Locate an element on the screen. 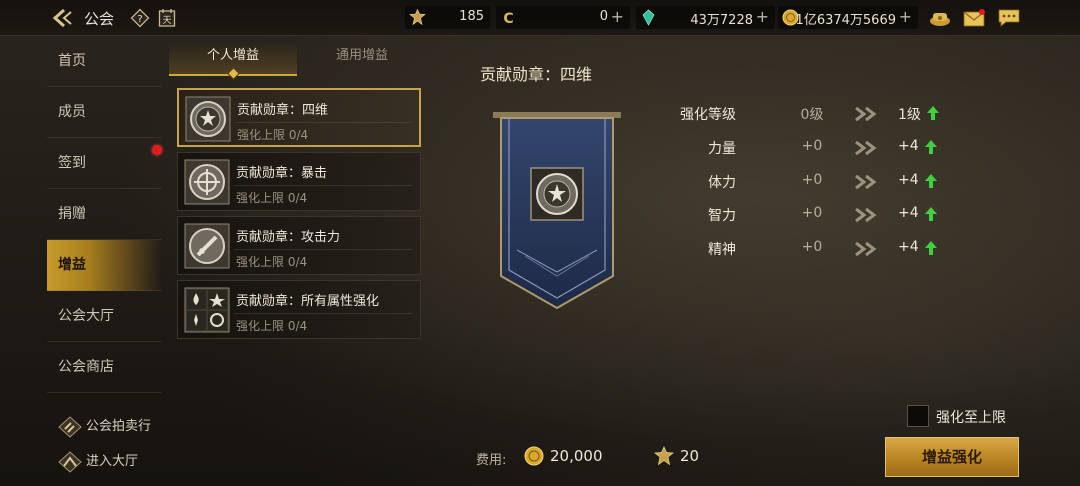 Image resolution: width=1080 pixels, height=486 pixels. sidebar-item-donate: 捐赠 is located at coordinates (104, 214).